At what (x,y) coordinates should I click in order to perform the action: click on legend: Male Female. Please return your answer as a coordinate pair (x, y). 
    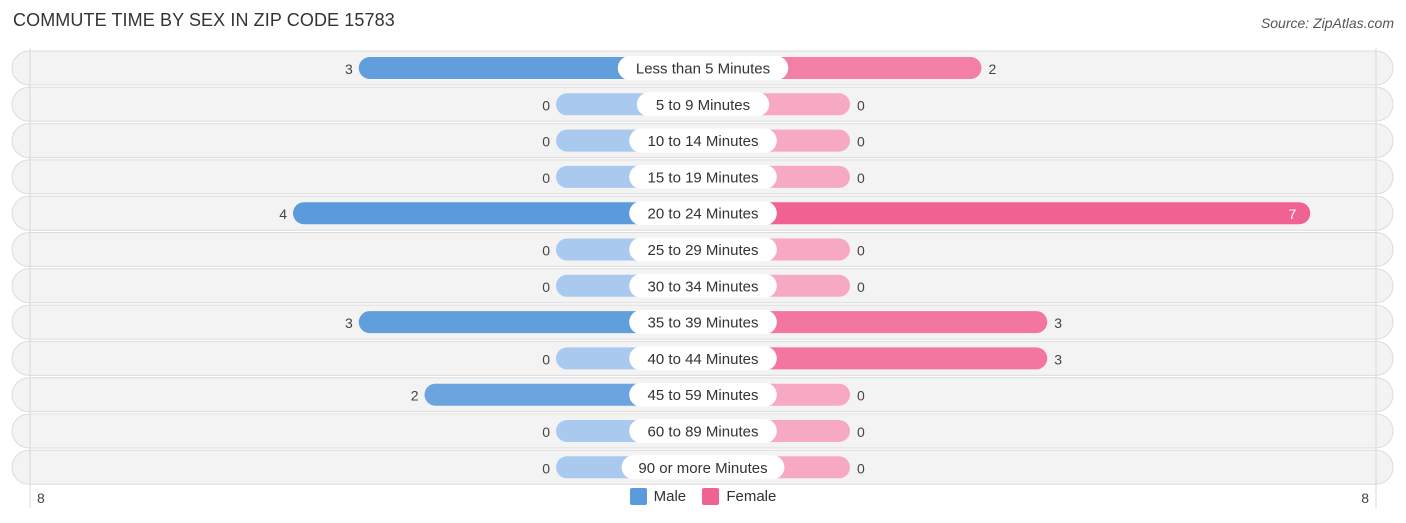
    Looking at the image, I should click on (703, 498).